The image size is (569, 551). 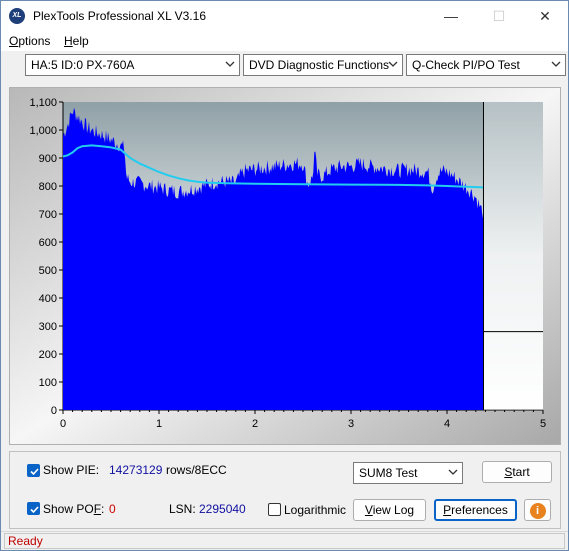 What do you see at coordinates (545, 16) in the screenshot?
I see `close-button: ✕` at bounding box center [545, 16].